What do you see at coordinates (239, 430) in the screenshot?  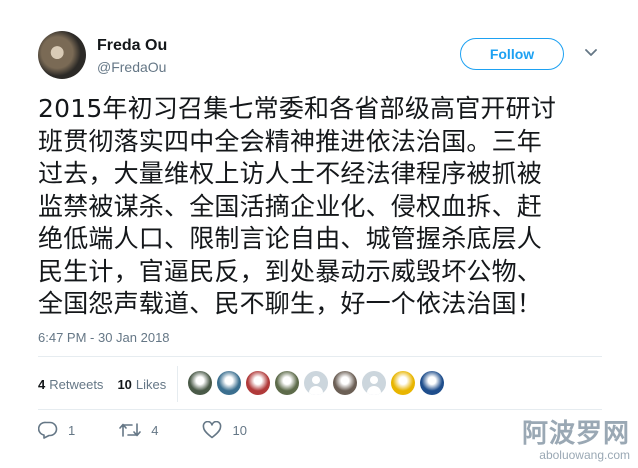 I see `like-count: 10` at bounding box center [239, 430].